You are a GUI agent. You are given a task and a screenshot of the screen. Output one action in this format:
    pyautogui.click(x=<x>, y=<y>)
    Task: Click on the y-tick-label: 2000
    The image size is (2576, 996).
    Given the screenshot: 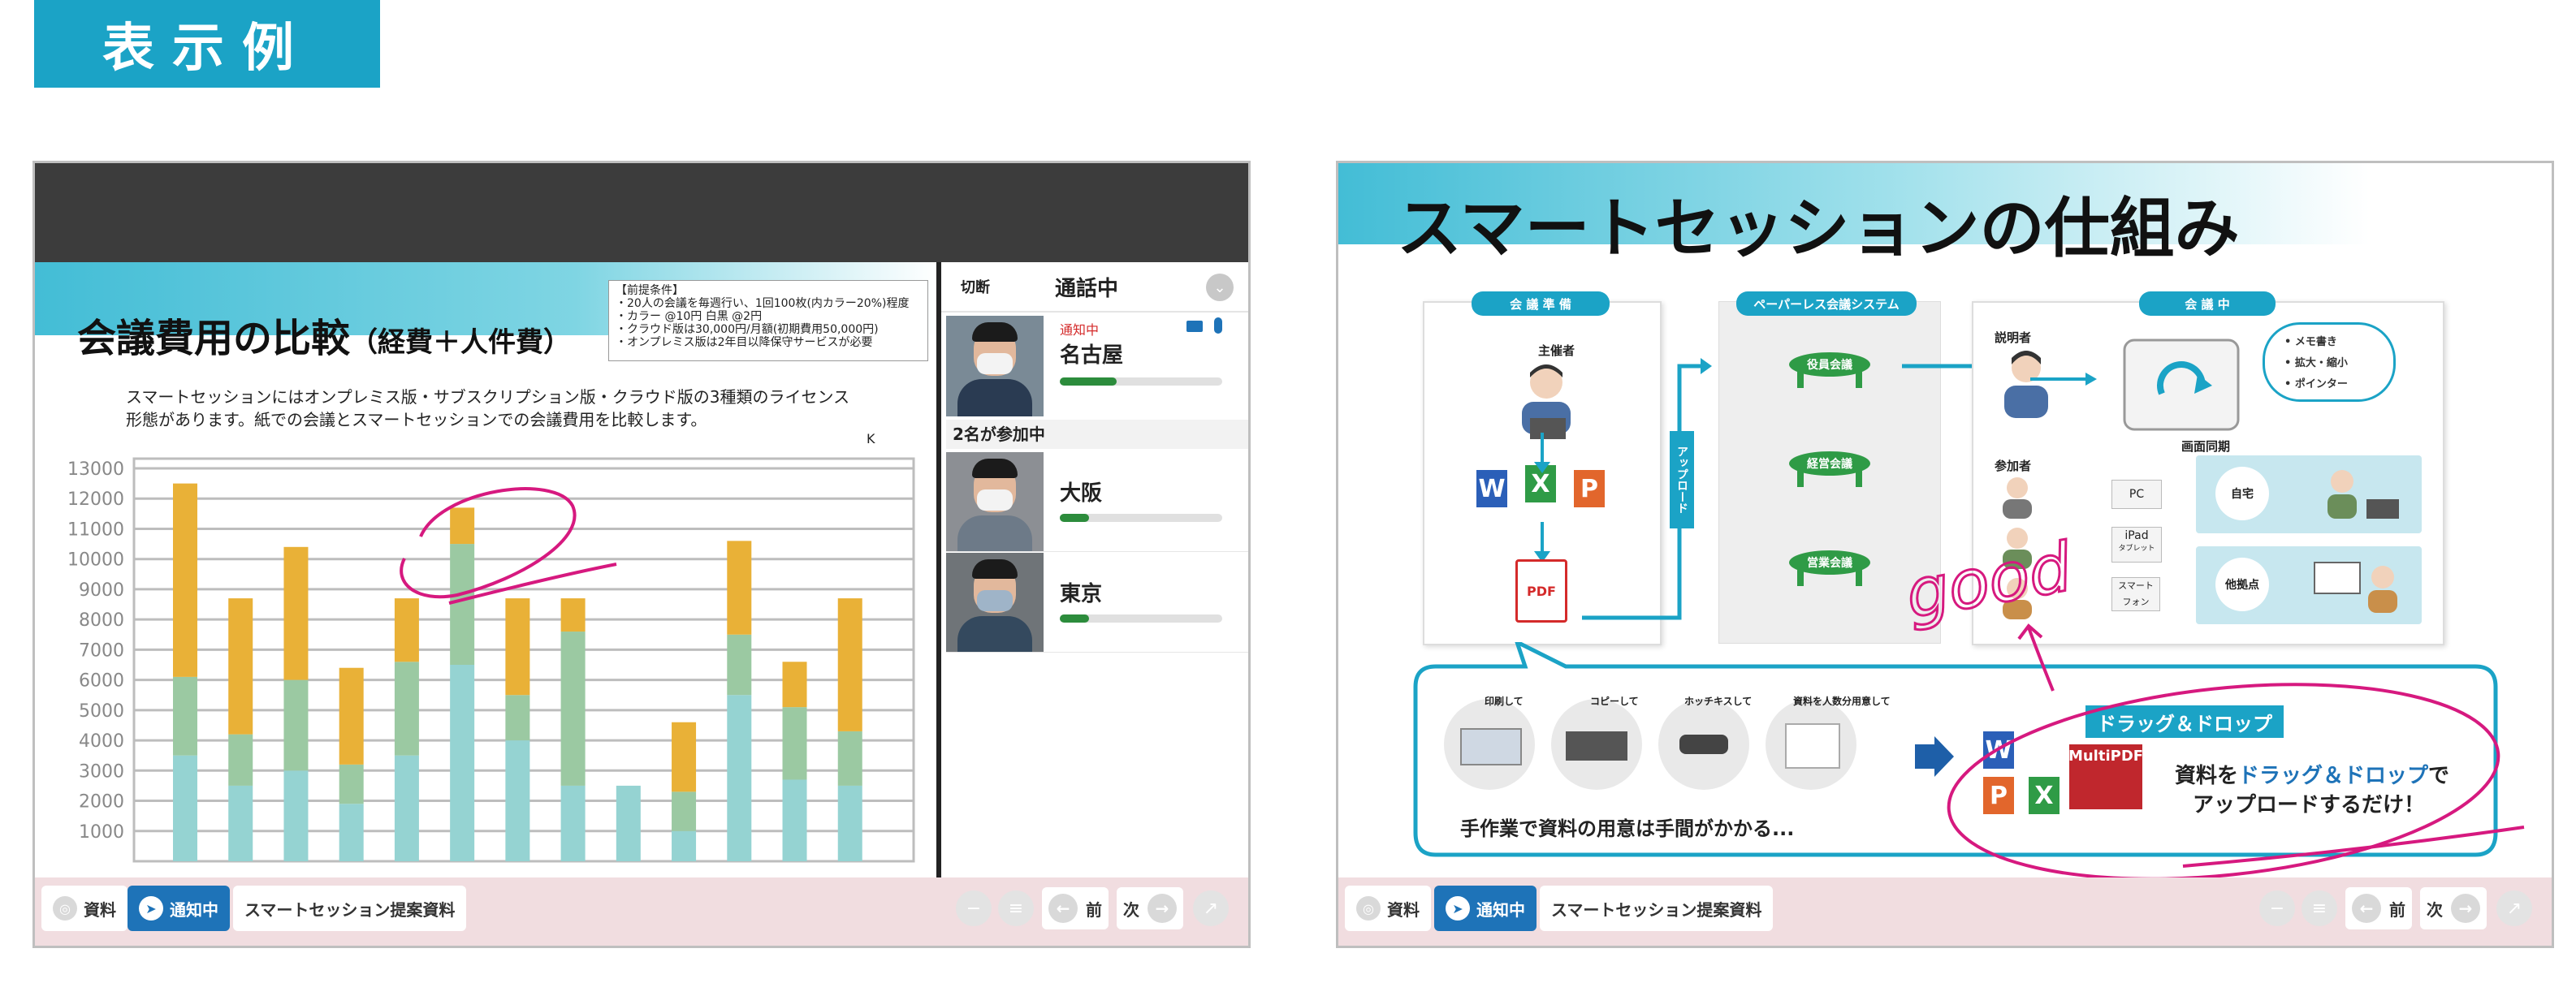 What is the action you would take?
    pyautogui.click(x=102, y=802)
    